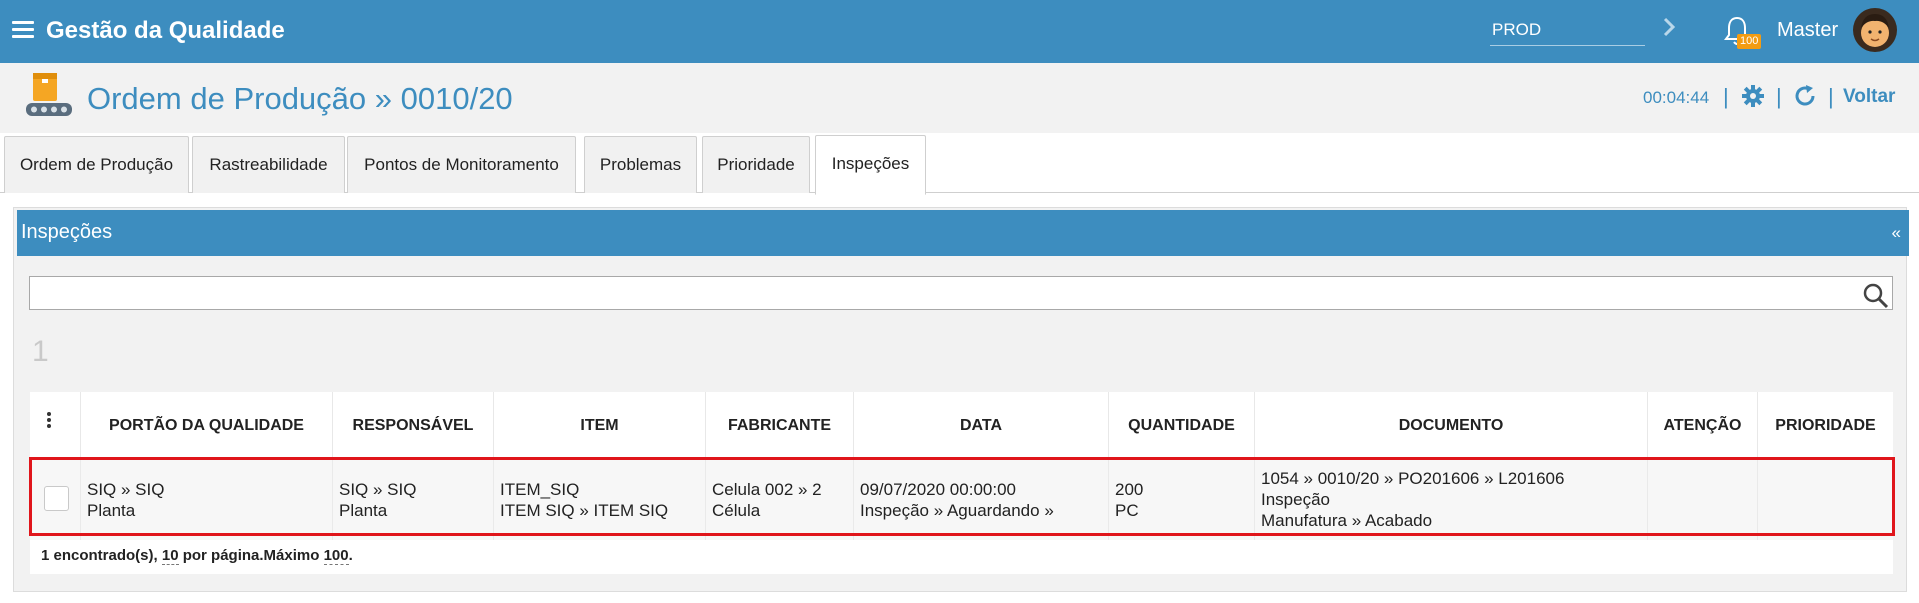  Describe the element at coordinates (56, 498) in the screenshot. I see `row-checkbox` at that location.